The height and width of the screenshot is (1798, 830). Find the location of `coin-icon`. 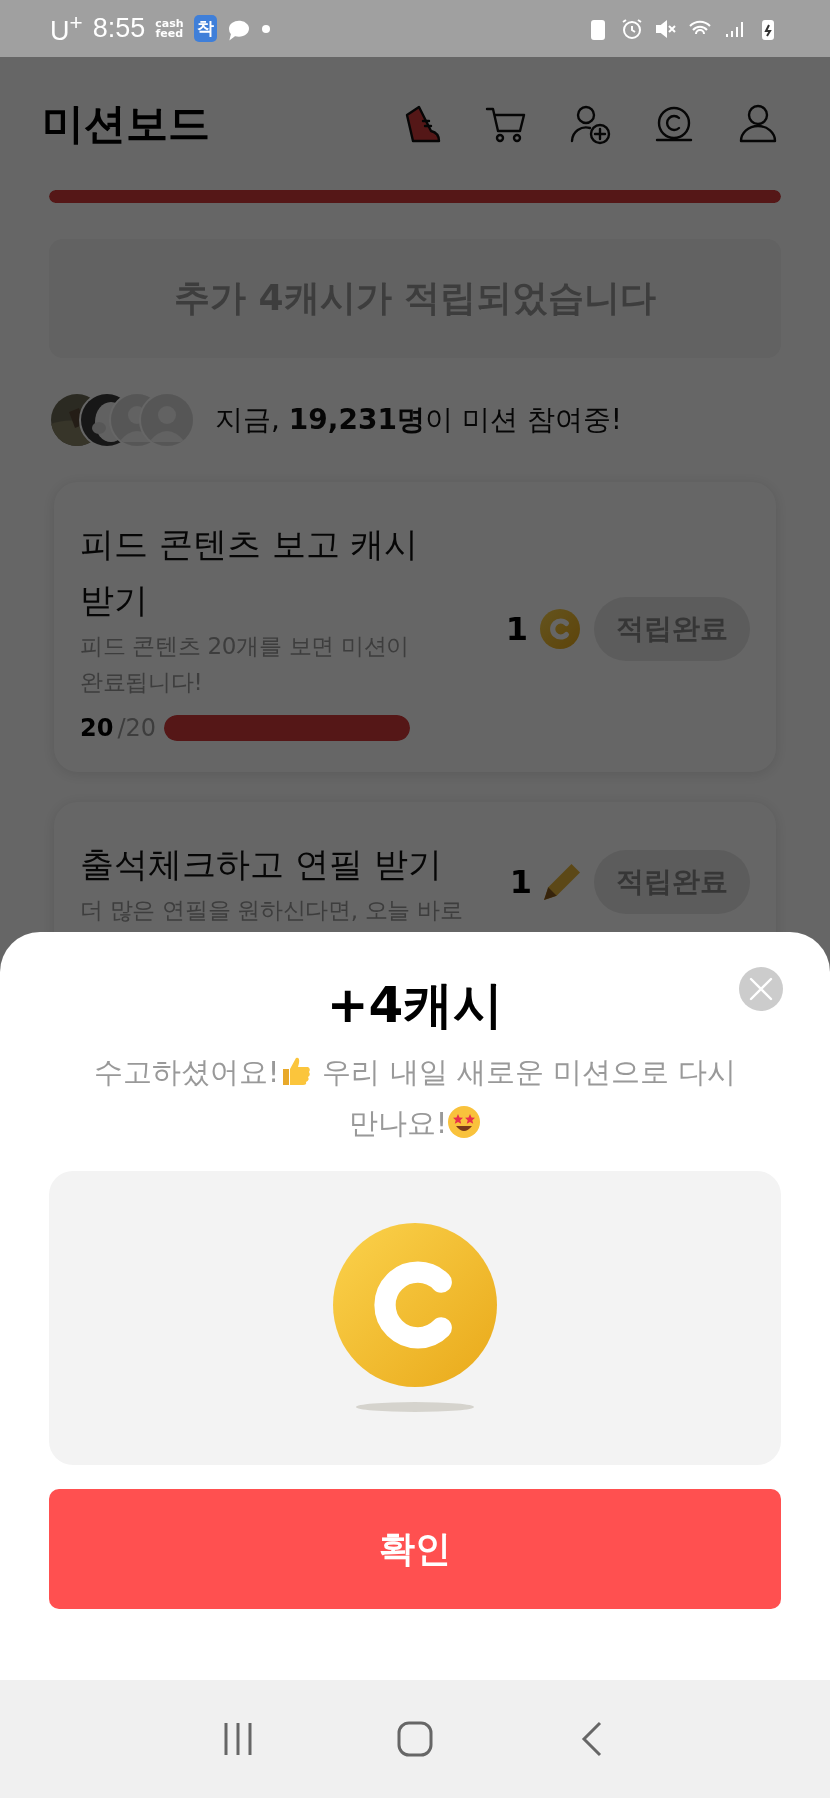

coin-icon is located at coordinates (560, 629).